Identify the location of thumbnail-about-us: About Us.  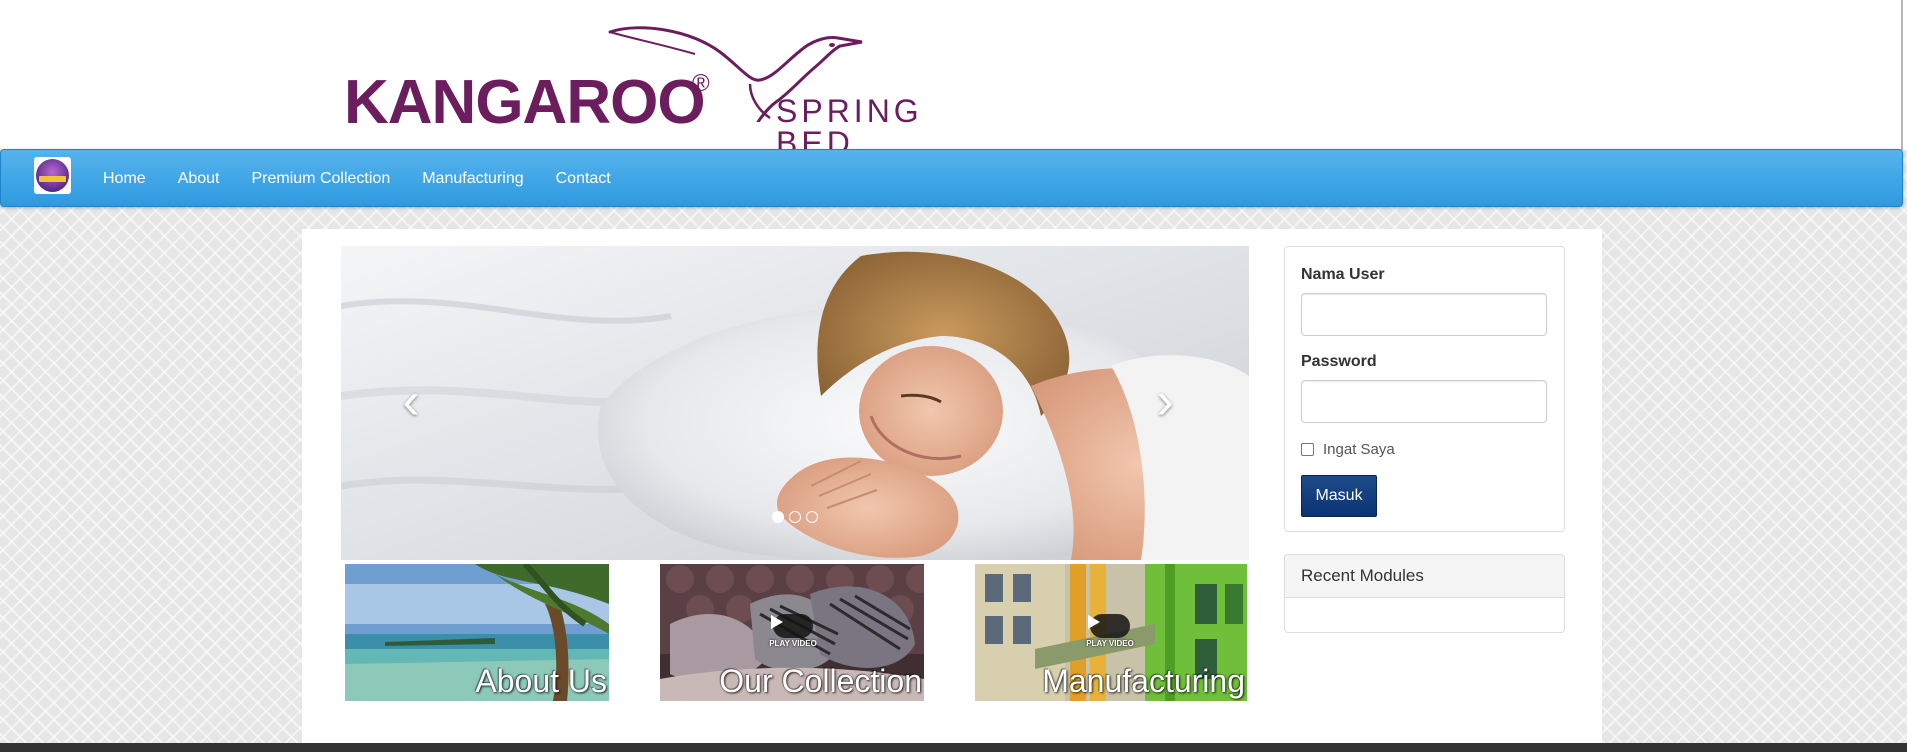
(477, 632).